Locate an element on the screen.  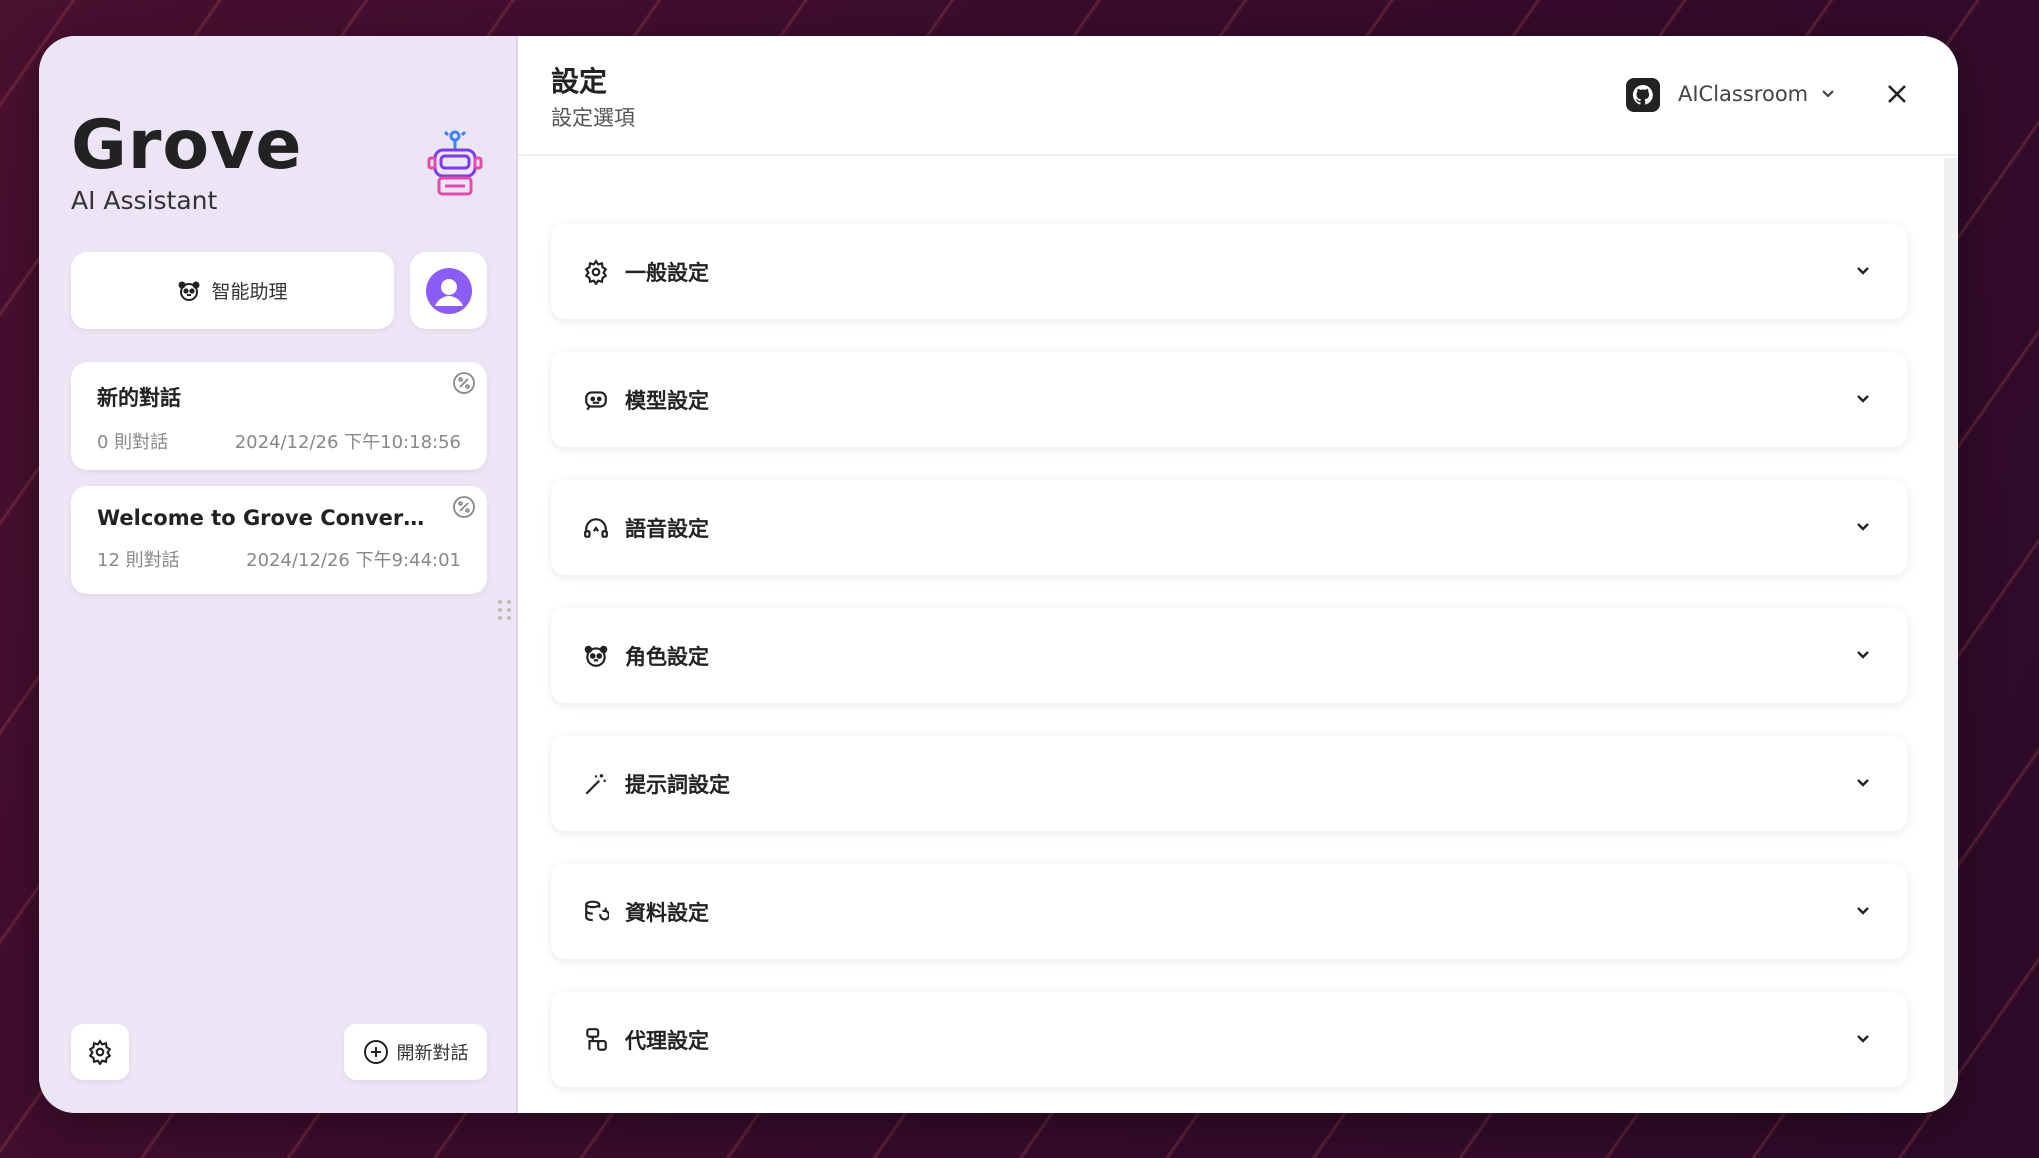
brand-title: Grove is located at coordinates (187, 145).